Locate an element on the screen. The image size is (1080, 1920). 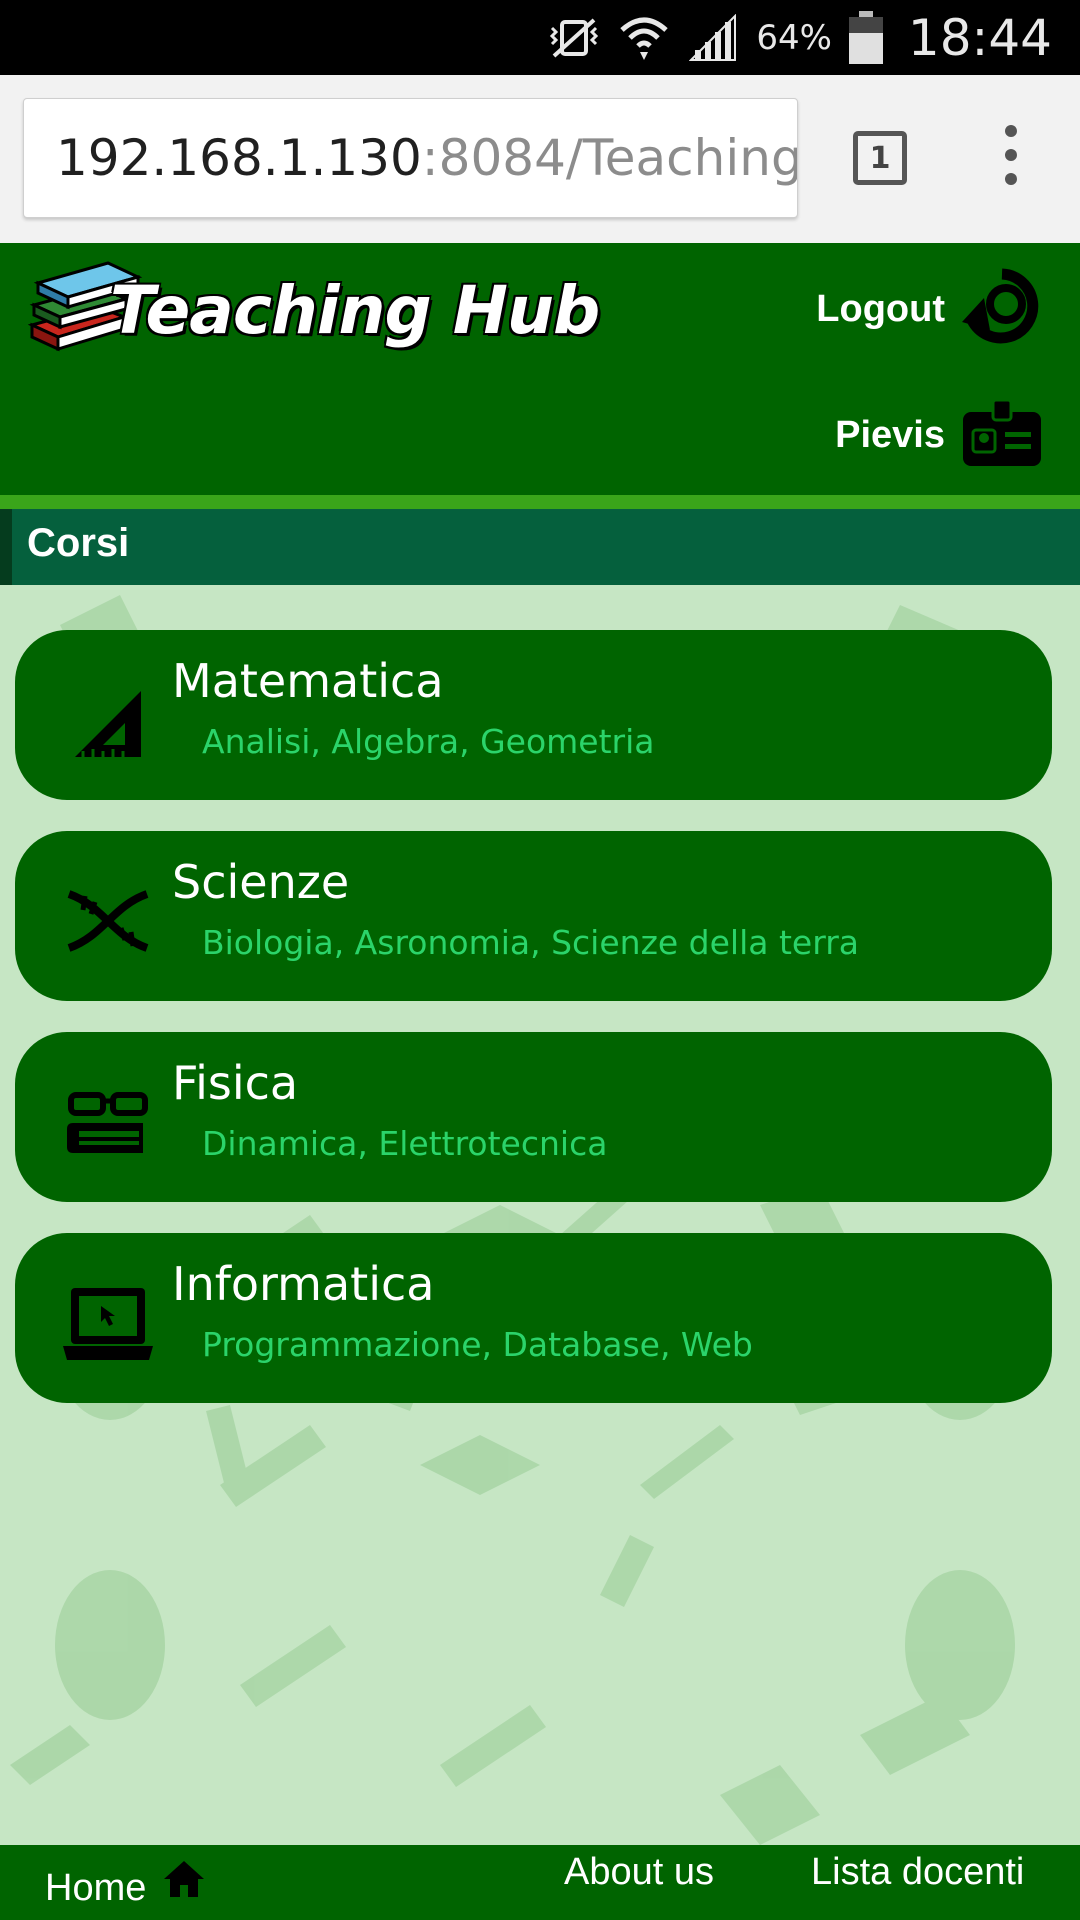
section-title-bar: Corsi is located at coordinates (540, 547).